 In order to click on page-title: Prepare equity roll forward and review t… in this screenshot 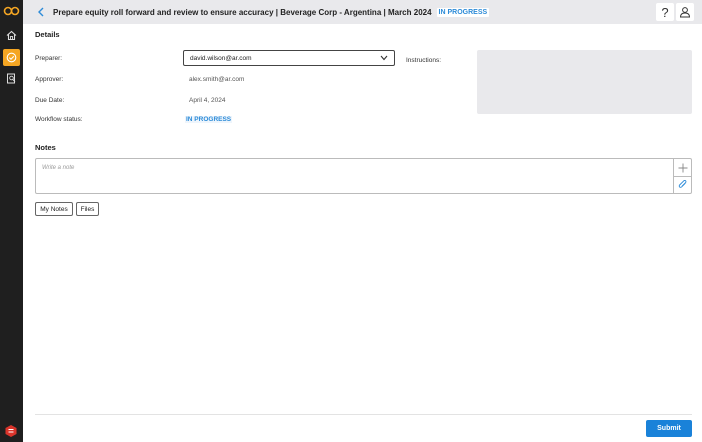, I will do `click(242, 12)`.